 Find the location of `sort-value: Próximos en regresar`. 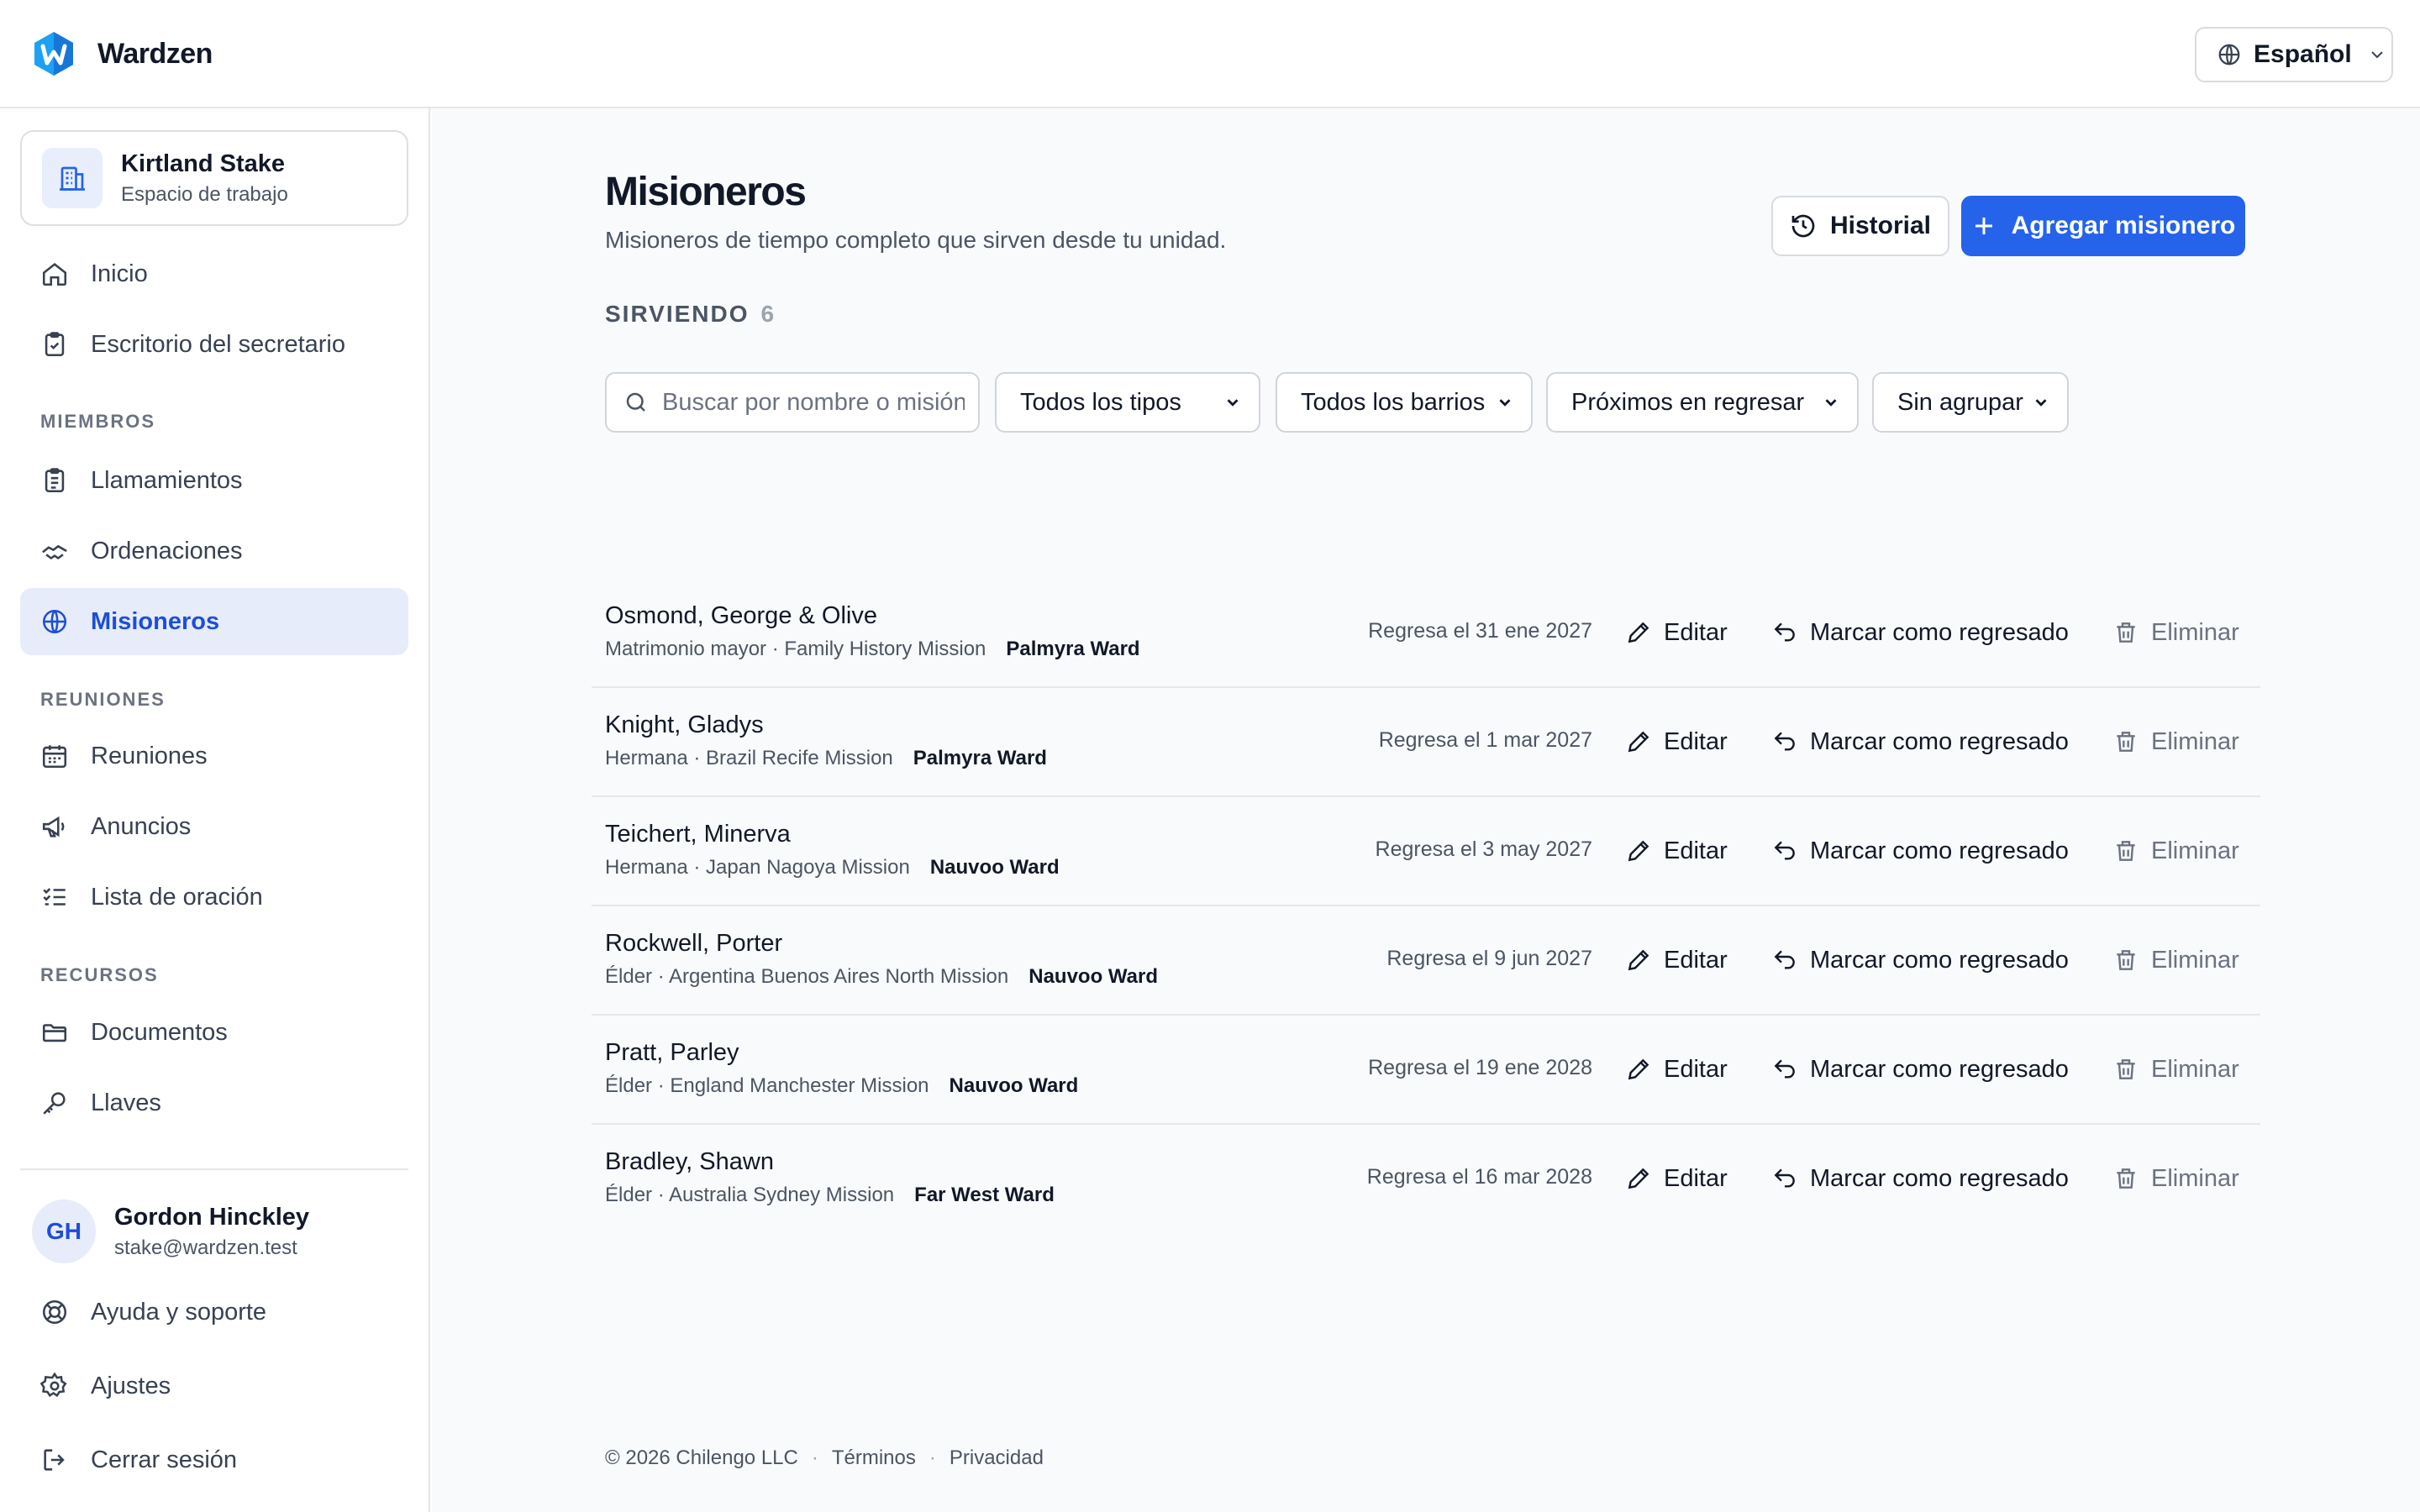

sort-value: Próximos en regresar is located at coordinates (1688, 402).